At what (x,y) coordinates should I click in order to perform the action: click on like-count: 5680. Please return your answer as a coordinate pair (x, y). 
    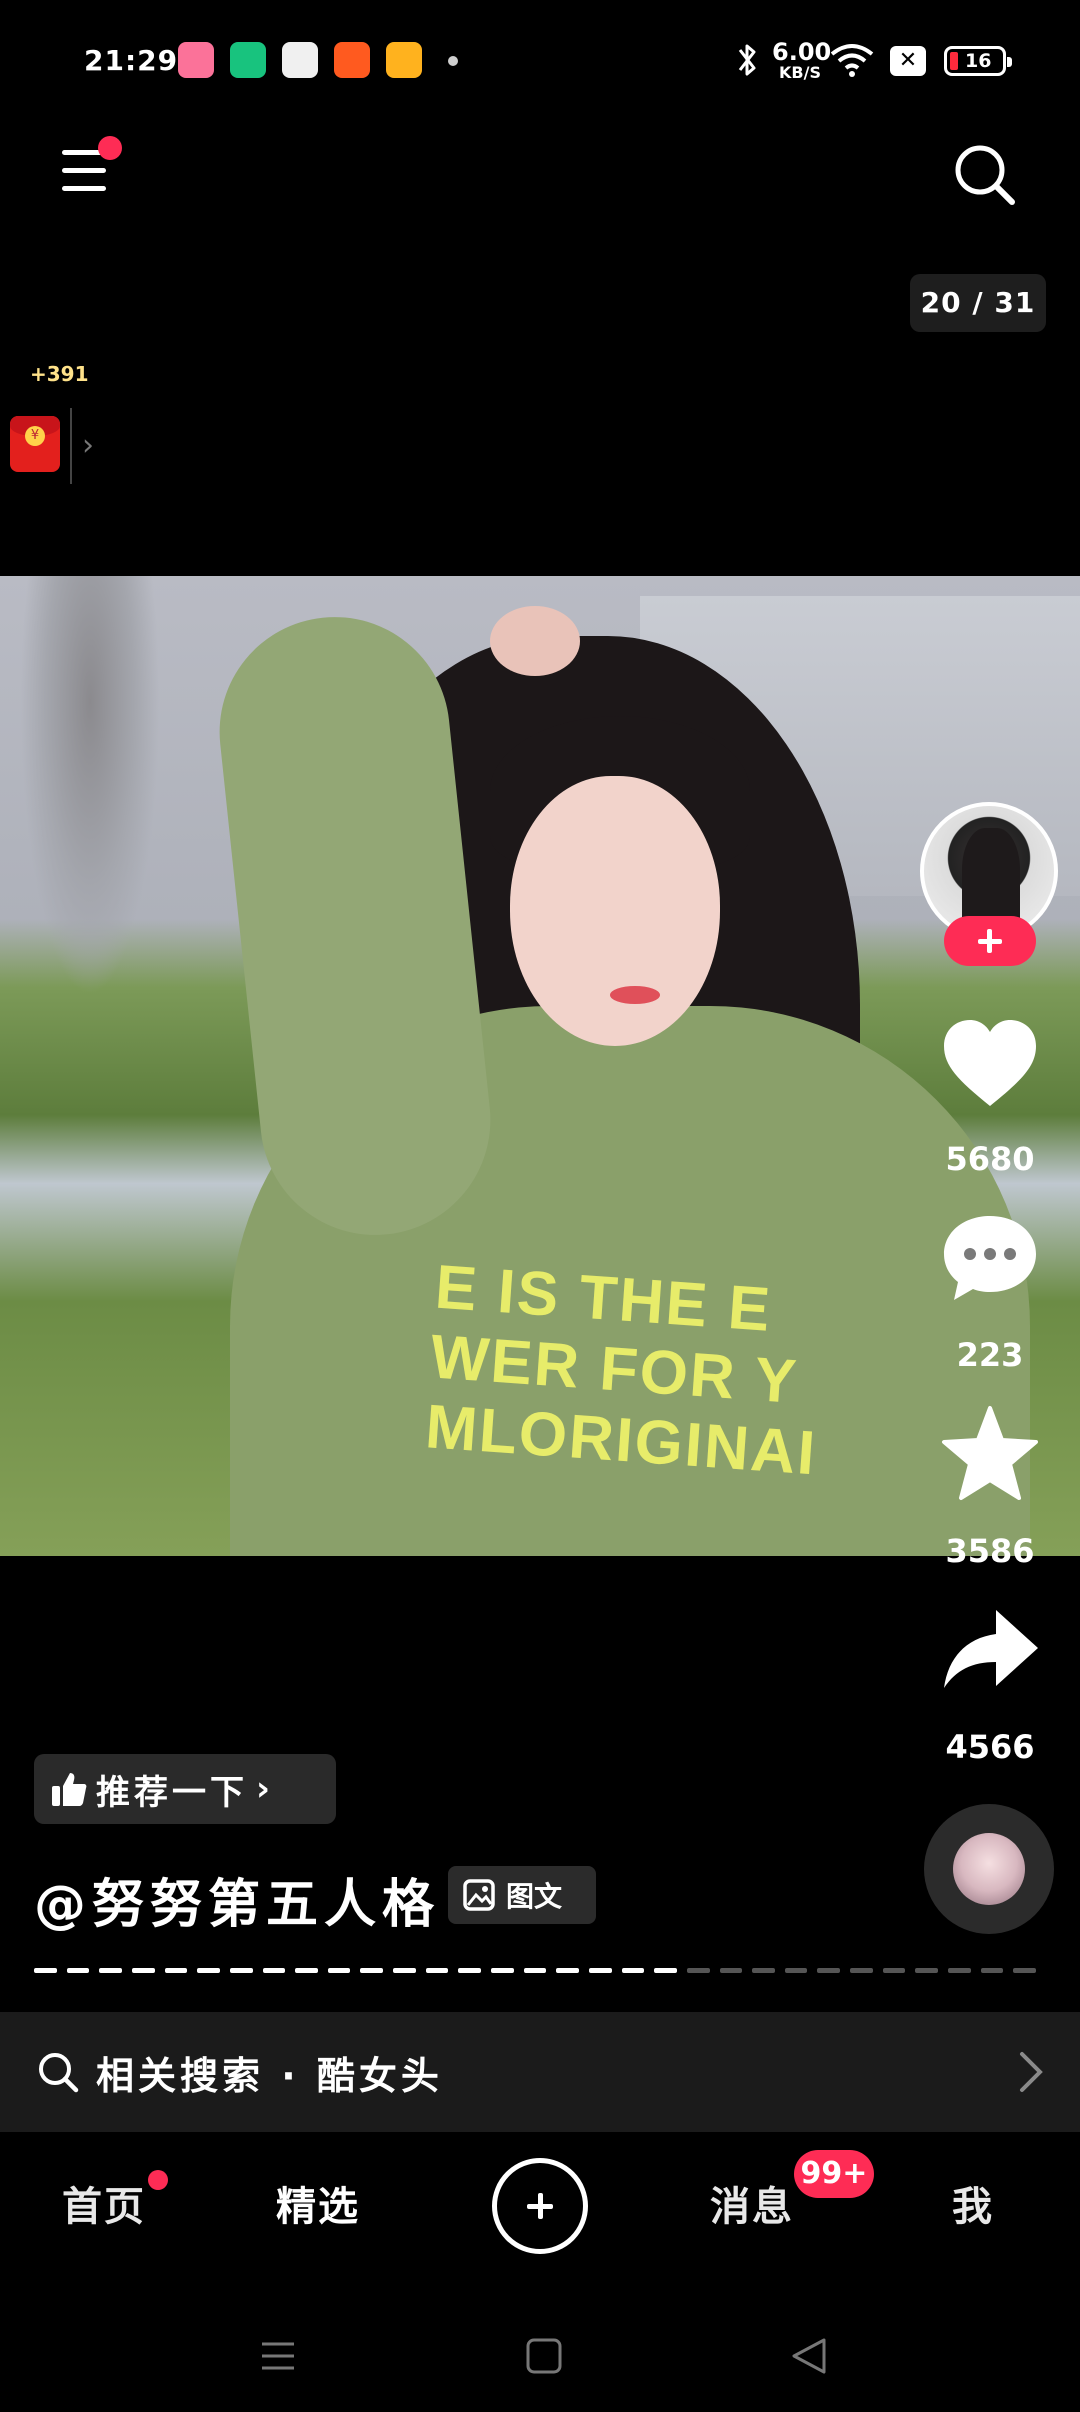
    Looking at the image, I should click on (990, 1159).